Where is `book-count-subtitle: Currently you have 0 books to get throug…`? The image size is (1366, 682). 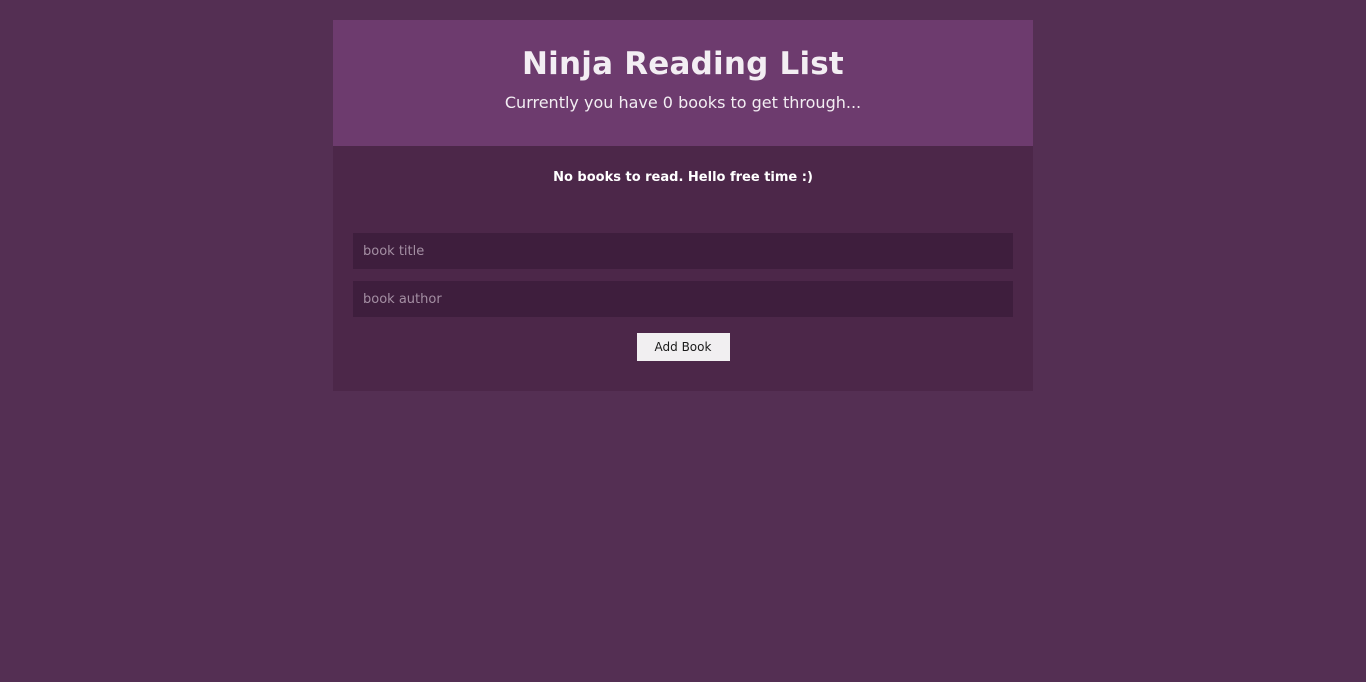
book-count-subtitle: Currently you have 0 books to get throug… is located at coordinates (683, 102).